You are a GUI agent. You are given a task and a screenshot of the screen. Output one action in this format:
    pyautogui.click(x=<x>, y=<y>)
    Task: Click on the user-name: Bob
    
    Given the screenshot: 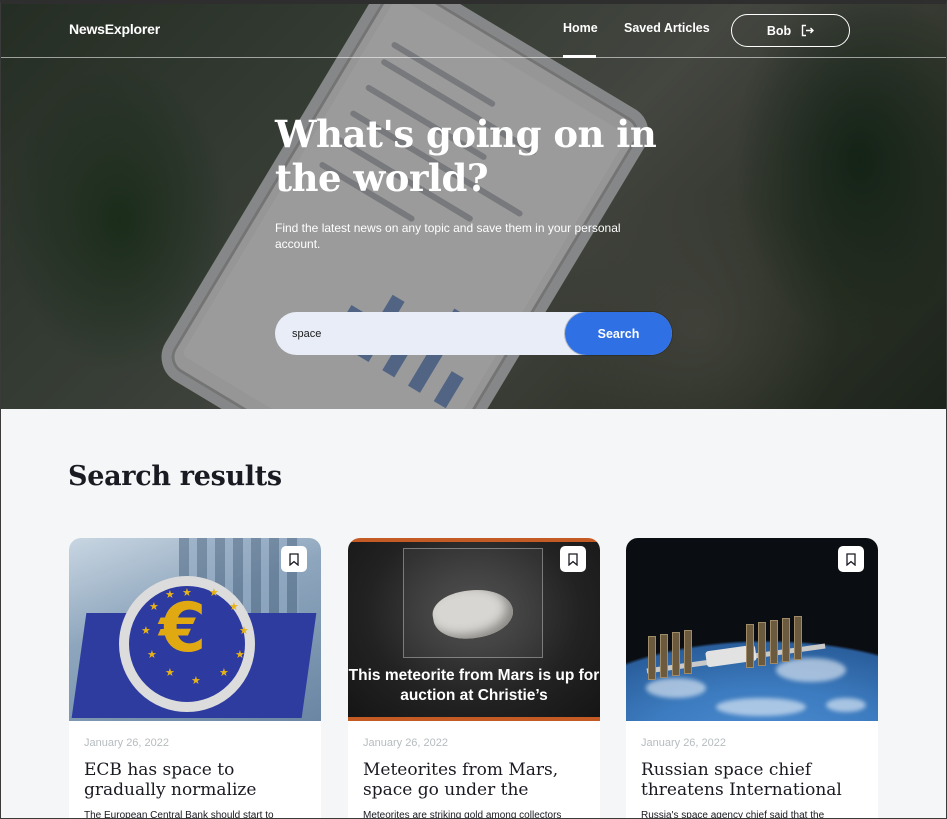 What is the action you would take?
    pyautogui.click(x=779, y=30)
    